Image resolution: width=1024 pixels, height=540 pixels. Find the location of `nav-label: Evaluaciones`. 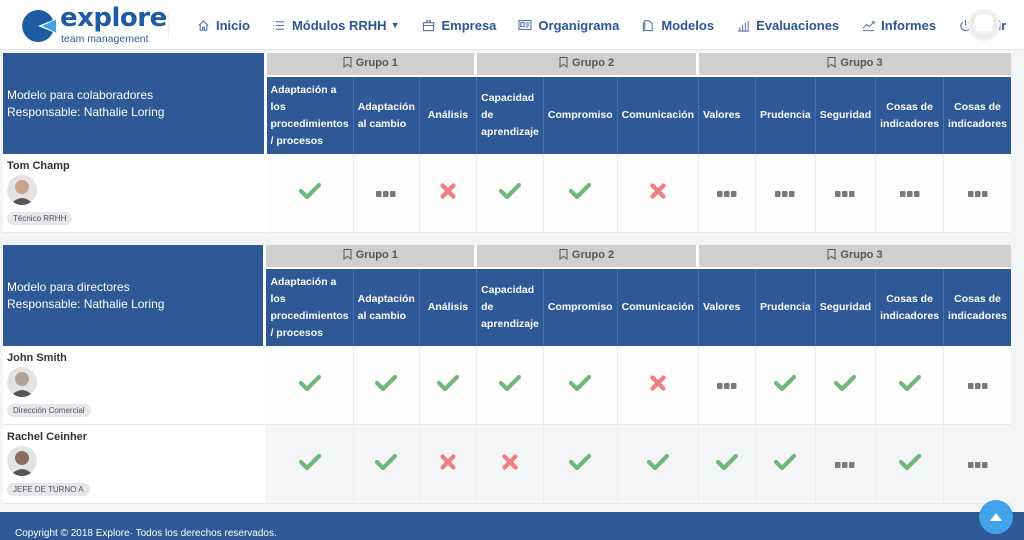

nav-label: Evaluaciones is located at coordinates (798, 25).